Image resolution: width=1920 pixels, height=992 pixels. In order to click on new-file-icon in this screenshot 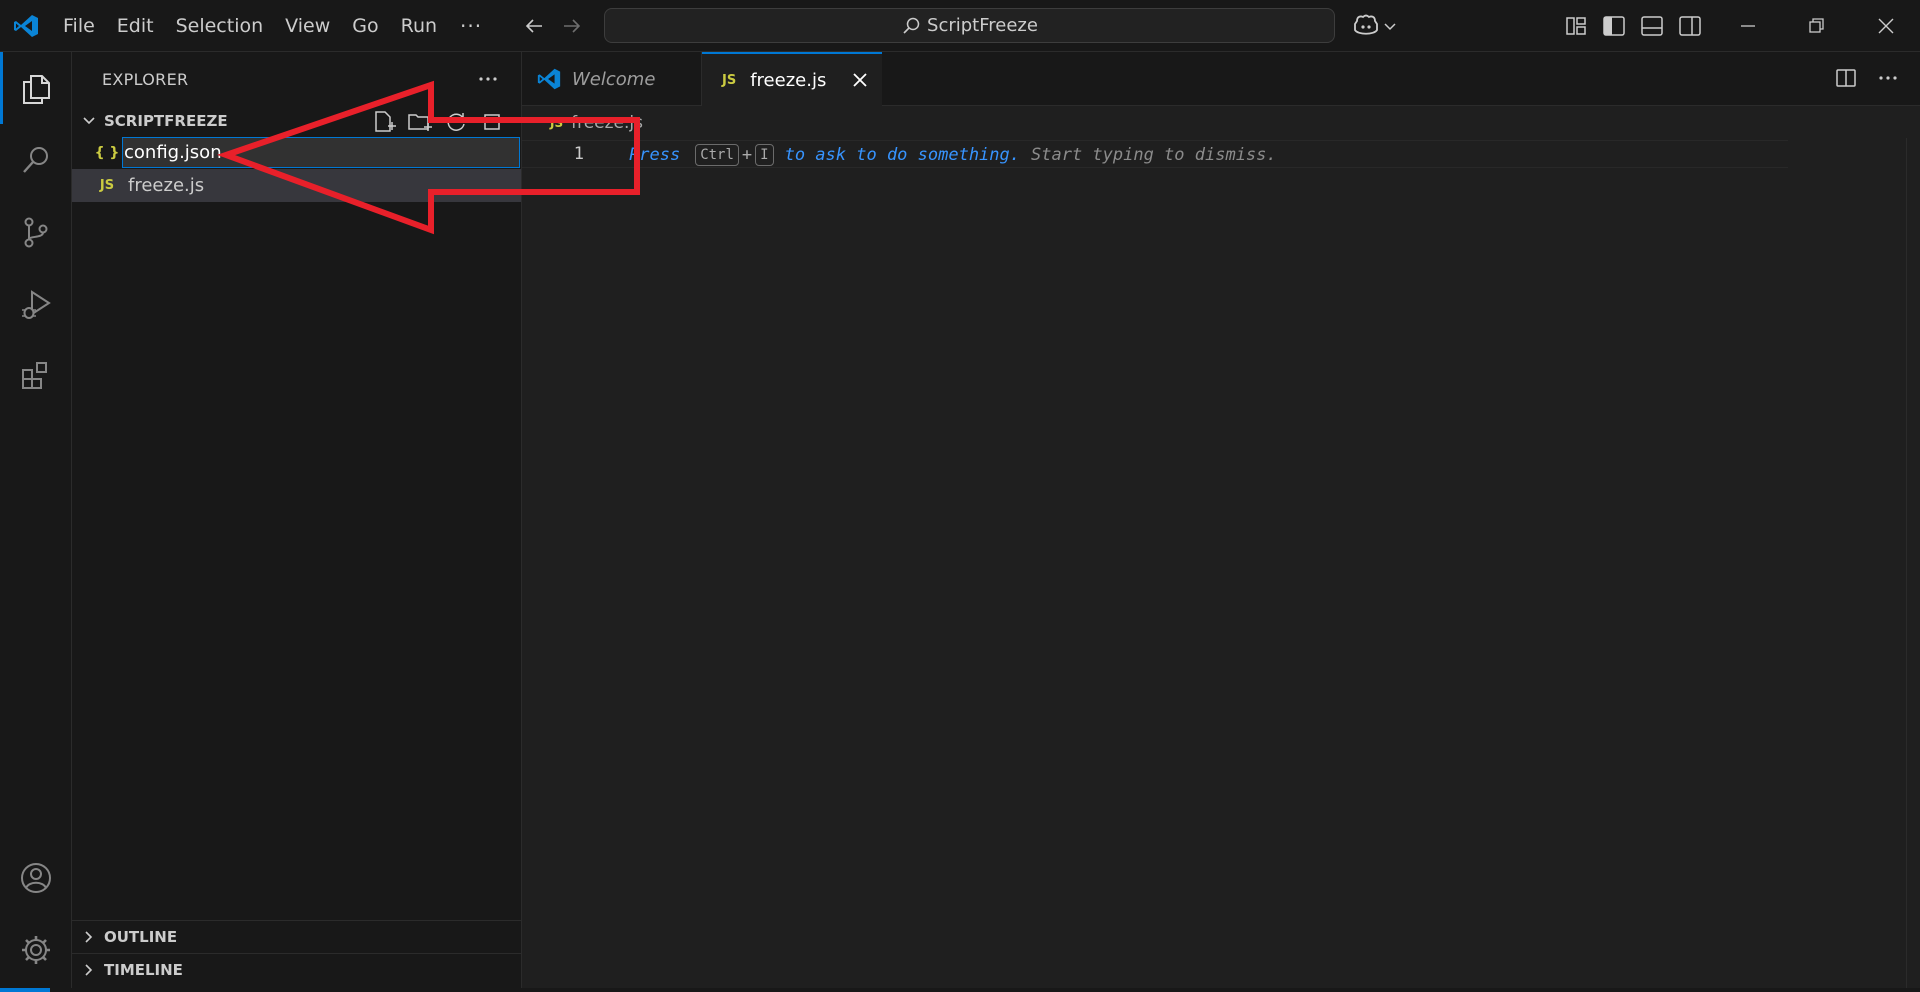, I will do `click(384, 122)`.